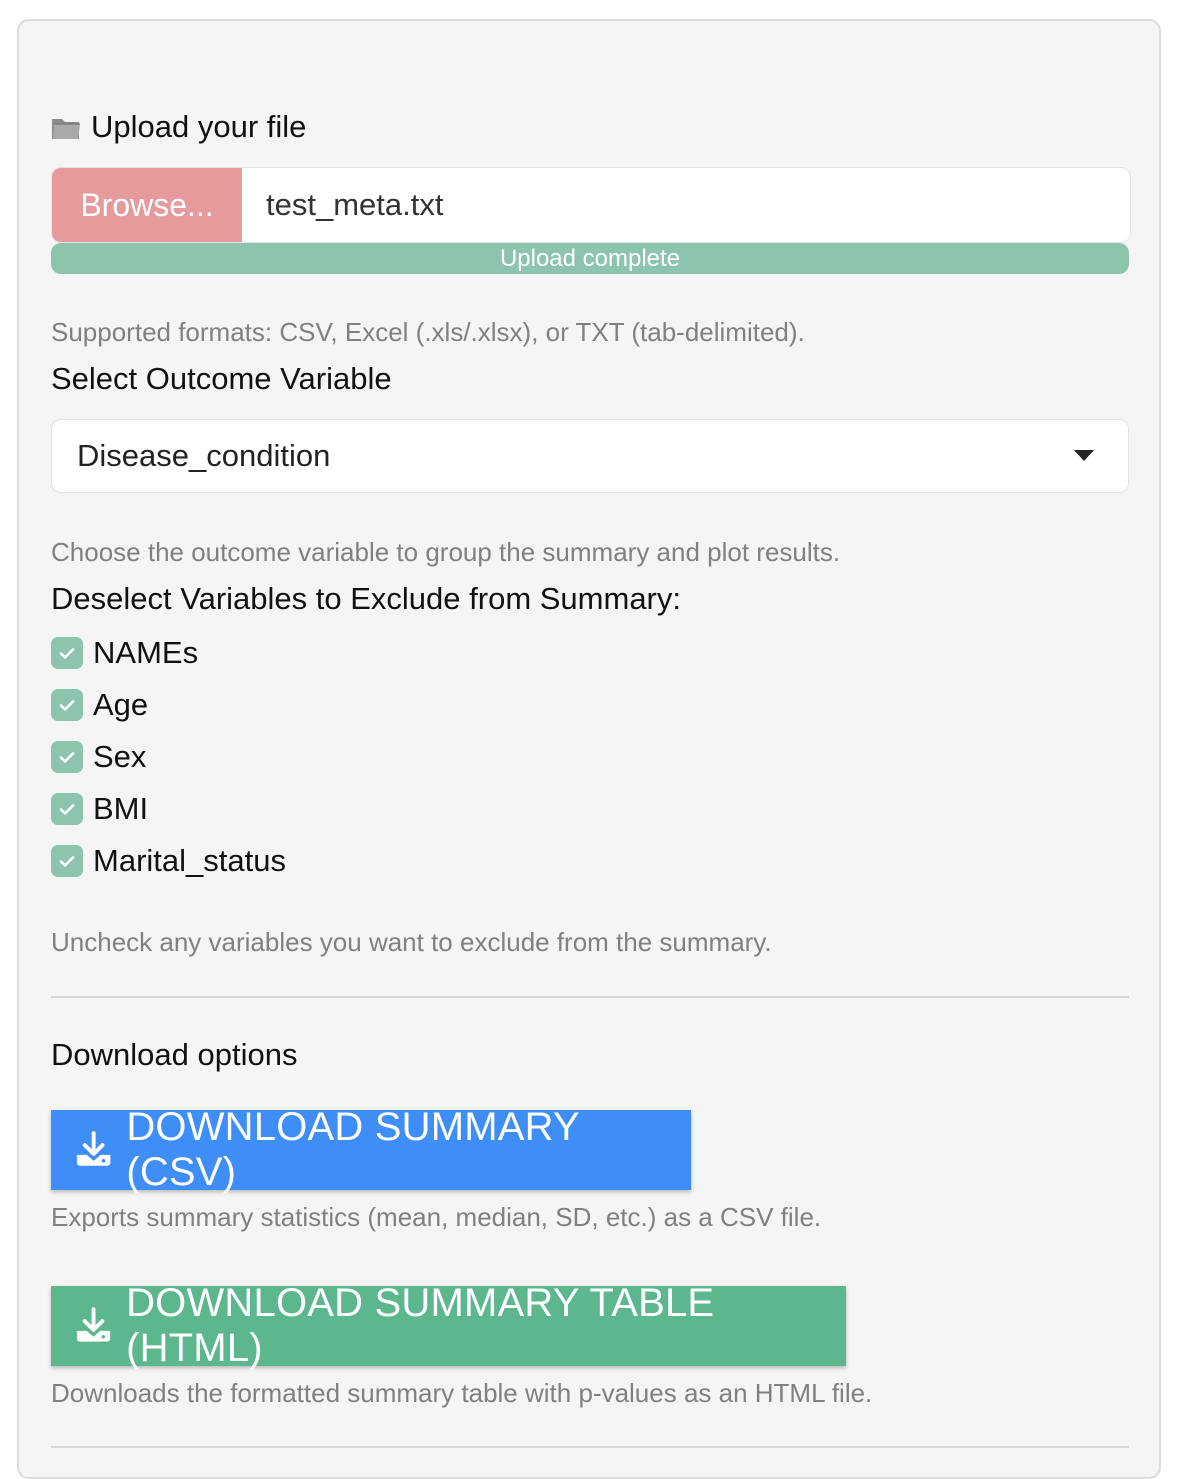  I want to click on file-name-field: test_meta.txt, so click(686, 205).